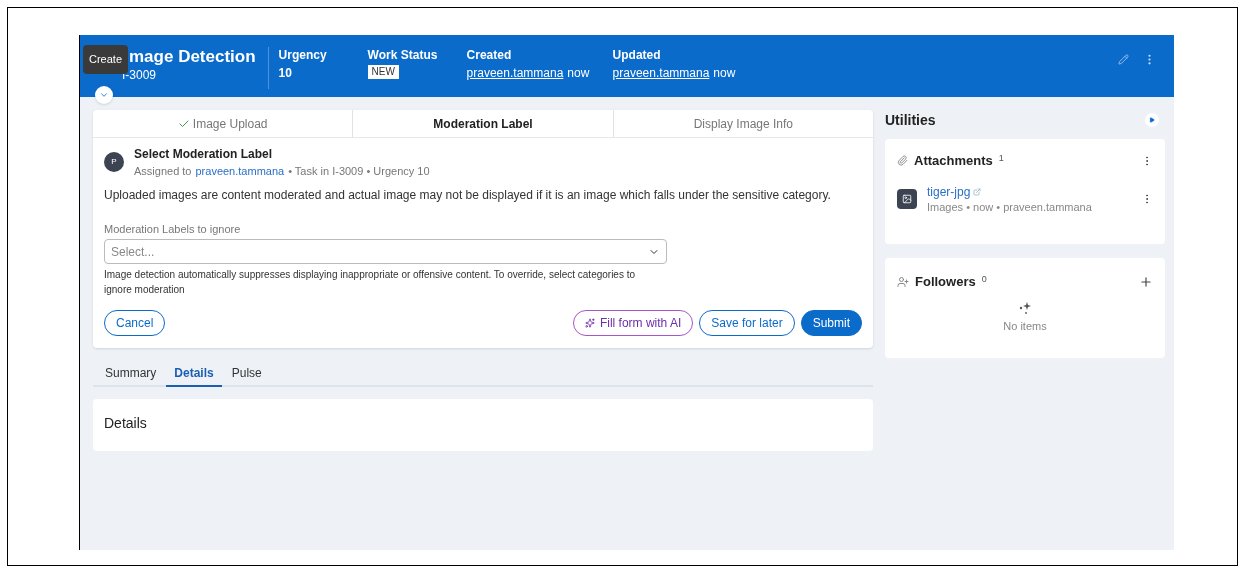 This screenshot has height=573, width=1245. I want to click on details-title: Details, so click(125, 423).